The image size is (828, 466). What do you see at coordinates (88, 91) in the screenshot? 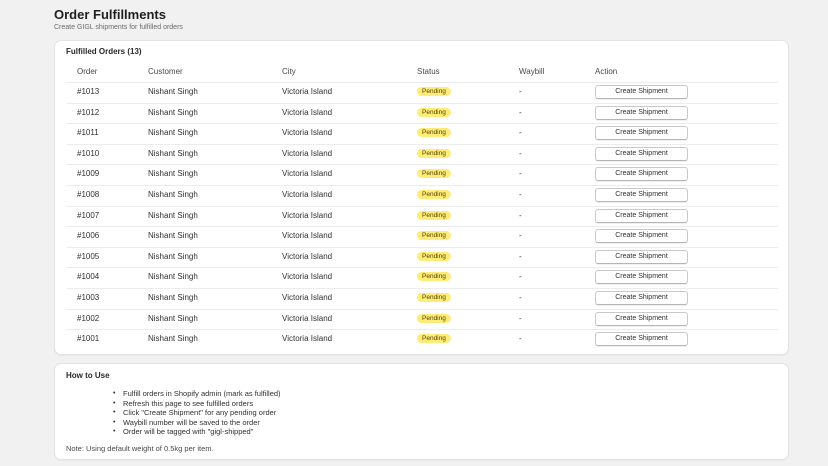
I see `order-number: #1013` at bounding box center [88, 91].